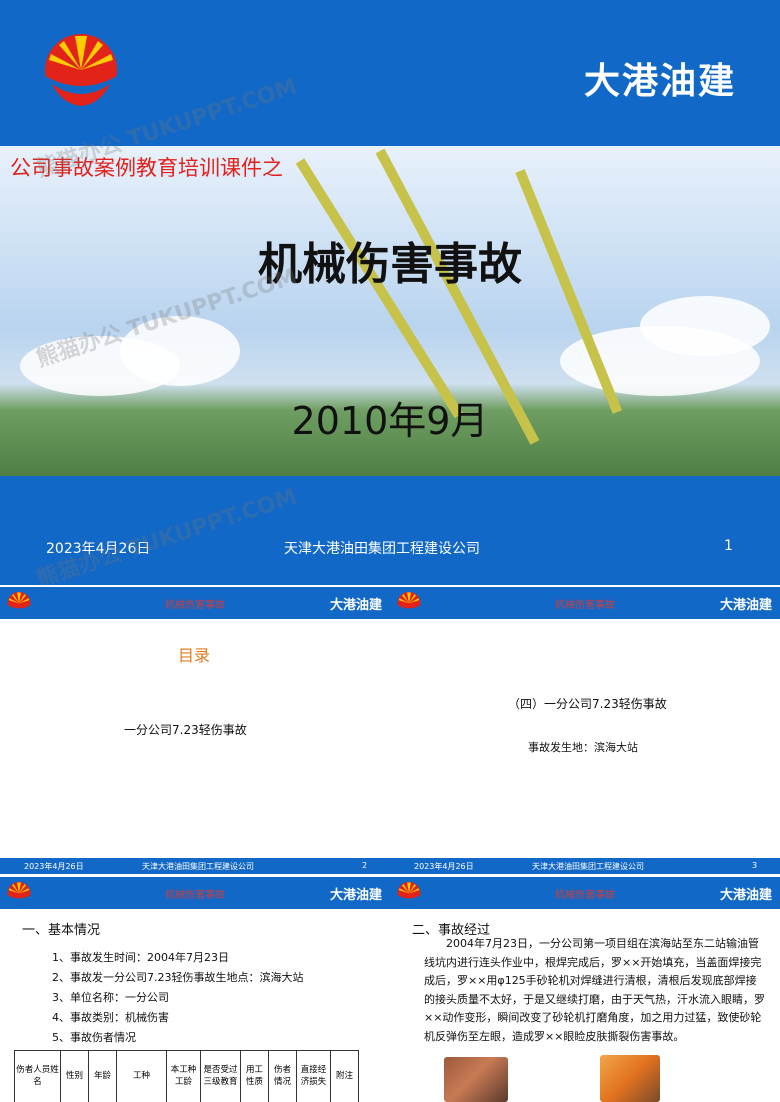 This screenshot has width=780, height=1102. Describe the element at coordinates (390, 264) in the screenshot. I see `cover-title: 机械伤害事故` at that location.